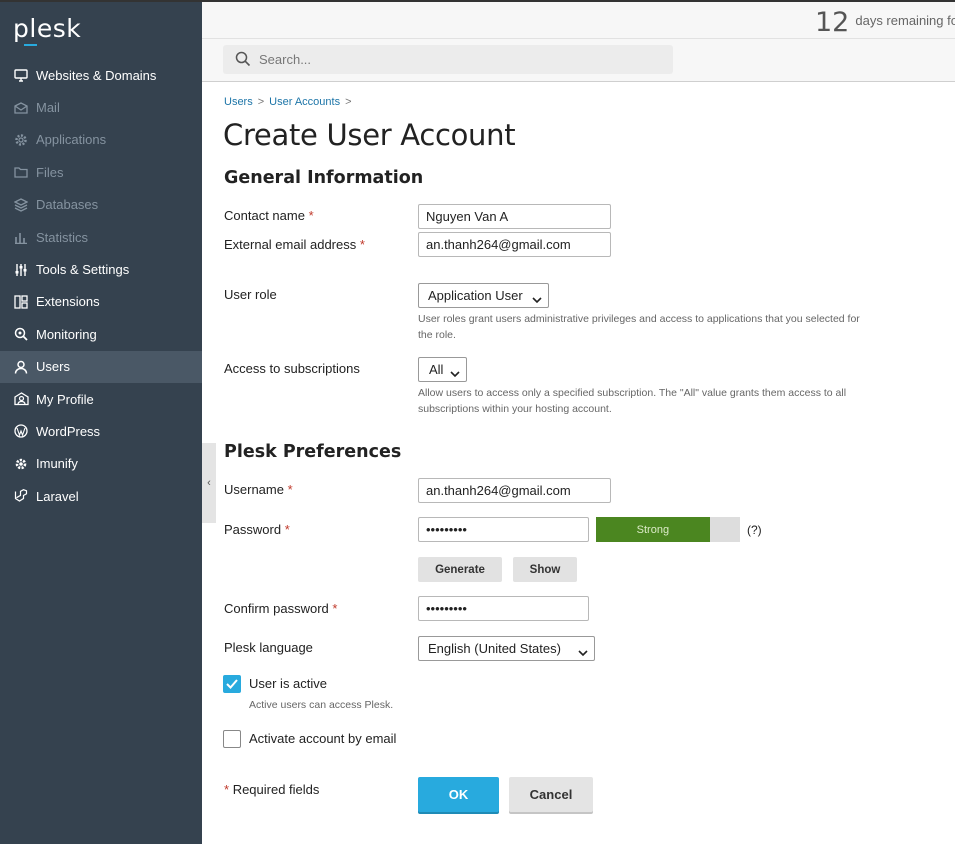 Image resolution: width=955 pixels, height=844 pixels. Describe the element at coordinates (101, 302) in the screenshot. I see `sidebar-item-extensions: Extensions` at that location.